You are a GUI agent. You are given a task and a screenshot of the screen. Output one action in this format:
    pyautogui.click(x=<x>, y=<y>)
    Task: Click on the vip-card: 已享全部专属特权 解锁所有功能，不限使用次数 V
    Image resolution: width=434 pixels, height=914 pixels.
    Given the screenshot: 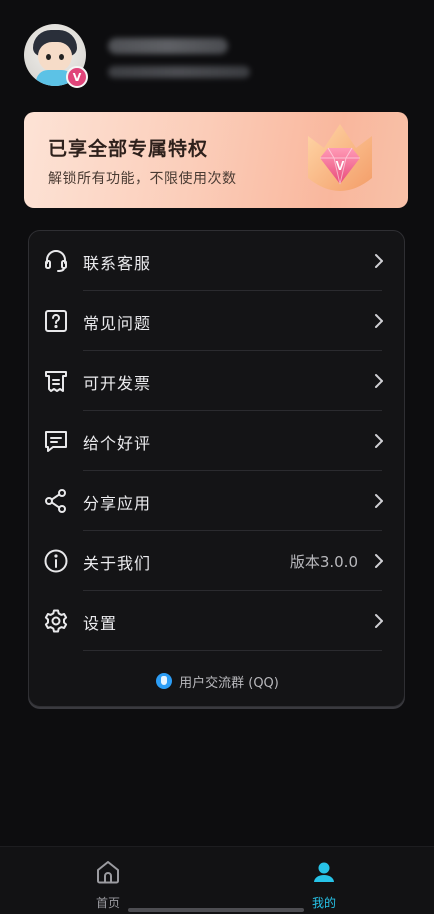 What is the action you would take?
    pyautogui.click(x=216, y=160)
    